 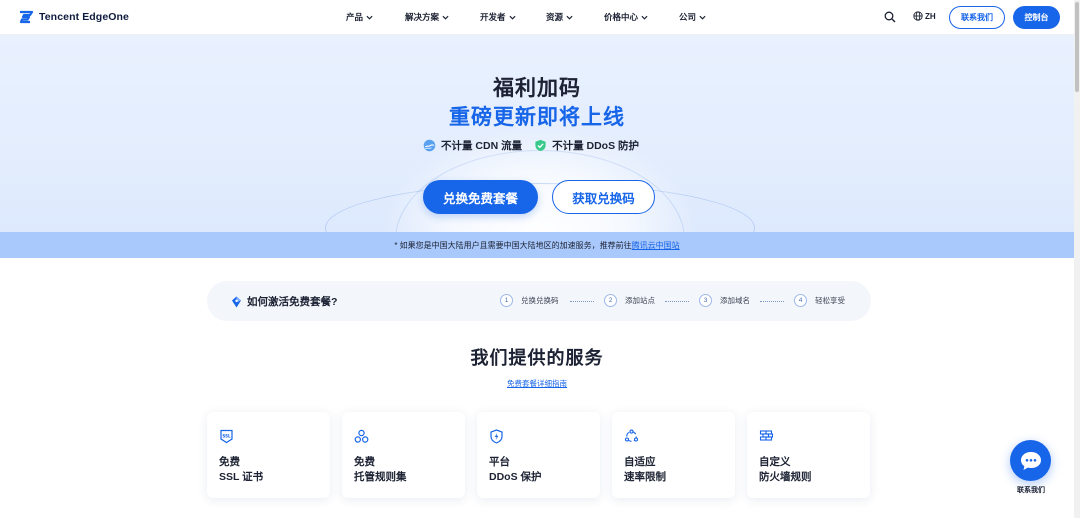 What do you see at coordinates (631, 435) in the screenshot?
I see `adaptive-icon` at bounding box center [631, 435].